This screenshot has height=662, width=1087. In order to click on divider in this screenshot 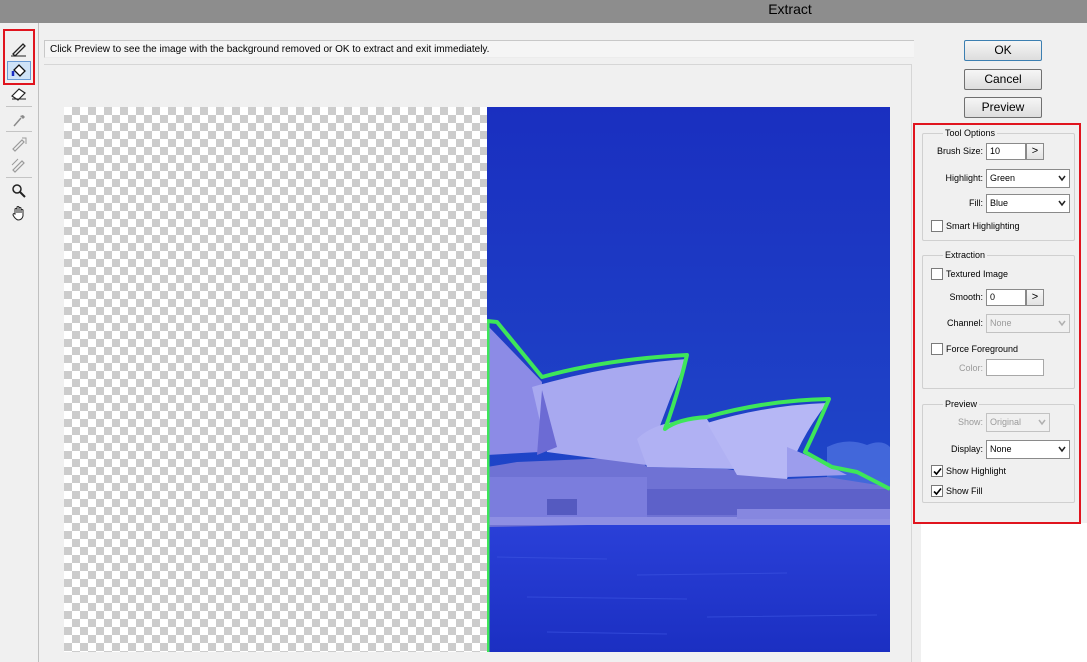, I will do `click(38, 342)`.